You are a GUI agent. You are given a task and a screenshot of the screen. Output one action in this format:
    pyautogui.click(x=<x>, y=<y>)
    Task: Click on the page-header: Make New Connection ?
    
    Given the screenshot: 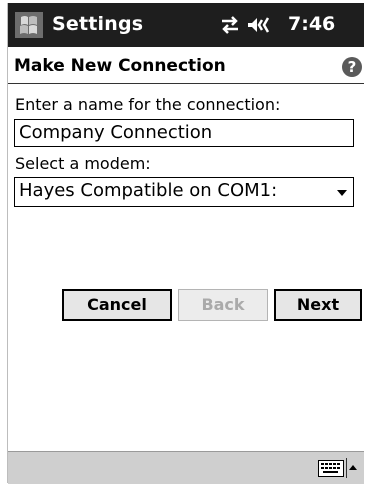 What is the action you would take?
    pyautogui.click(x=186, y=65)
    